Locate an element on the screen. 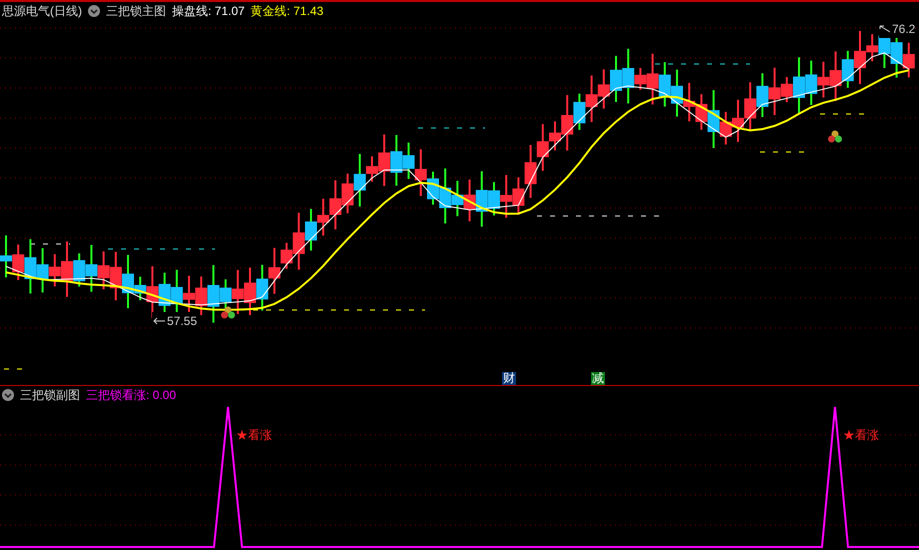 The height and width of the screenshot is (550, 919). low-price-label: 57.55 is located at coordinates (182, 321).